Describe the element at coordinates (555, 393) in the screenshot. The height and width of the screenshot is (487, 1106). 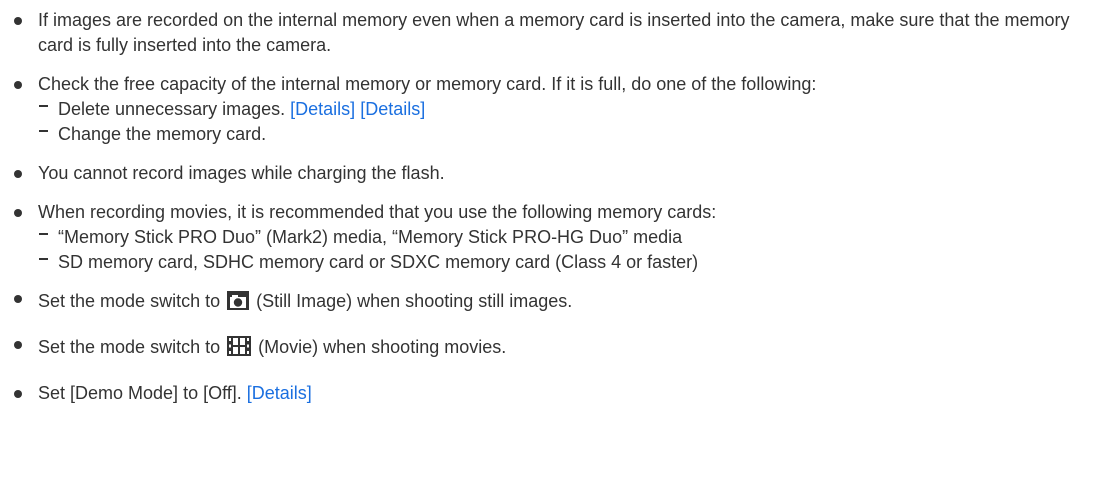
I see `list-item: Set [Demo Mode] to [Off]. [Details]` at that location.